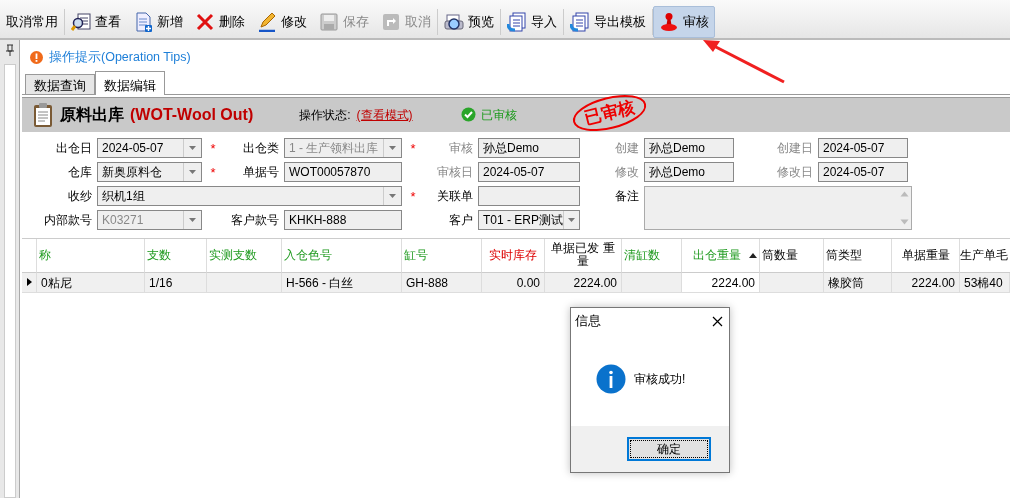 The height and width of the screenshot is (500, 1010). I want to click on dropdown-field: 织机1组, so click(249, 195).